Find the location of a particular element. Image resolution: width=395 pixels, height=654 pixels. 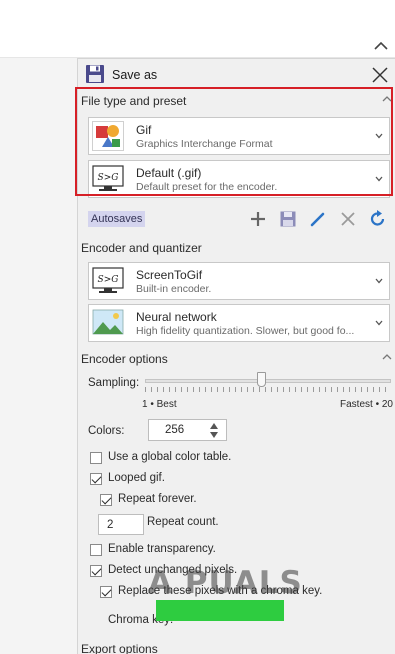

encoder-section-title: Encoder and quantizer is located at coordinates (141, 248).